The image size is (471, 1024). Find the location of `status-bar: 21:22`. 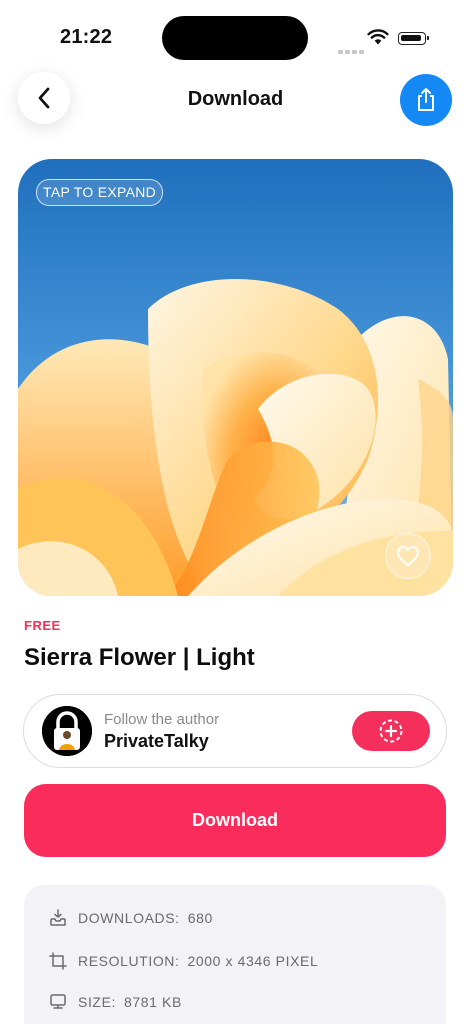

status-bar: 21:22 is located at coordinates (235, 35).